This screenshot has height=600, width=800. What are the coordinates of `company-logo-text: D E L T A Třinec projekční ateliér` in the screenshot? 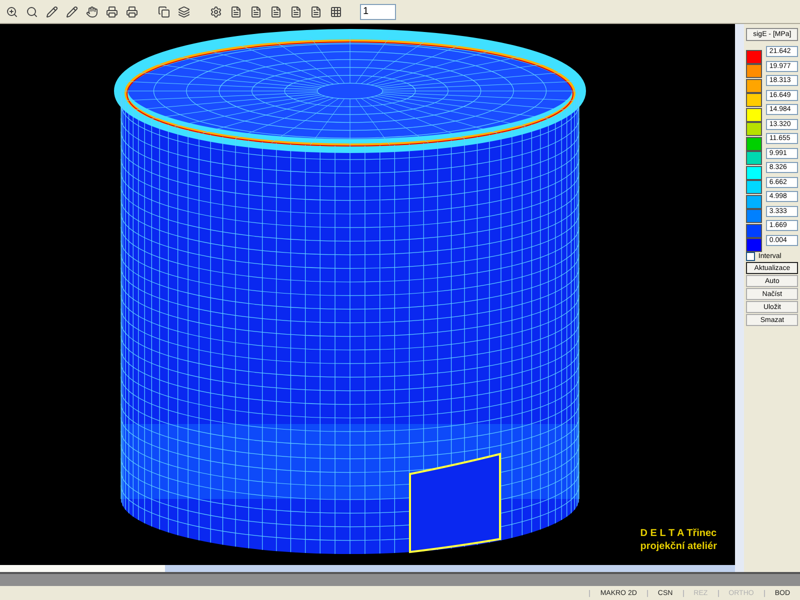 It's located at (678, 540).